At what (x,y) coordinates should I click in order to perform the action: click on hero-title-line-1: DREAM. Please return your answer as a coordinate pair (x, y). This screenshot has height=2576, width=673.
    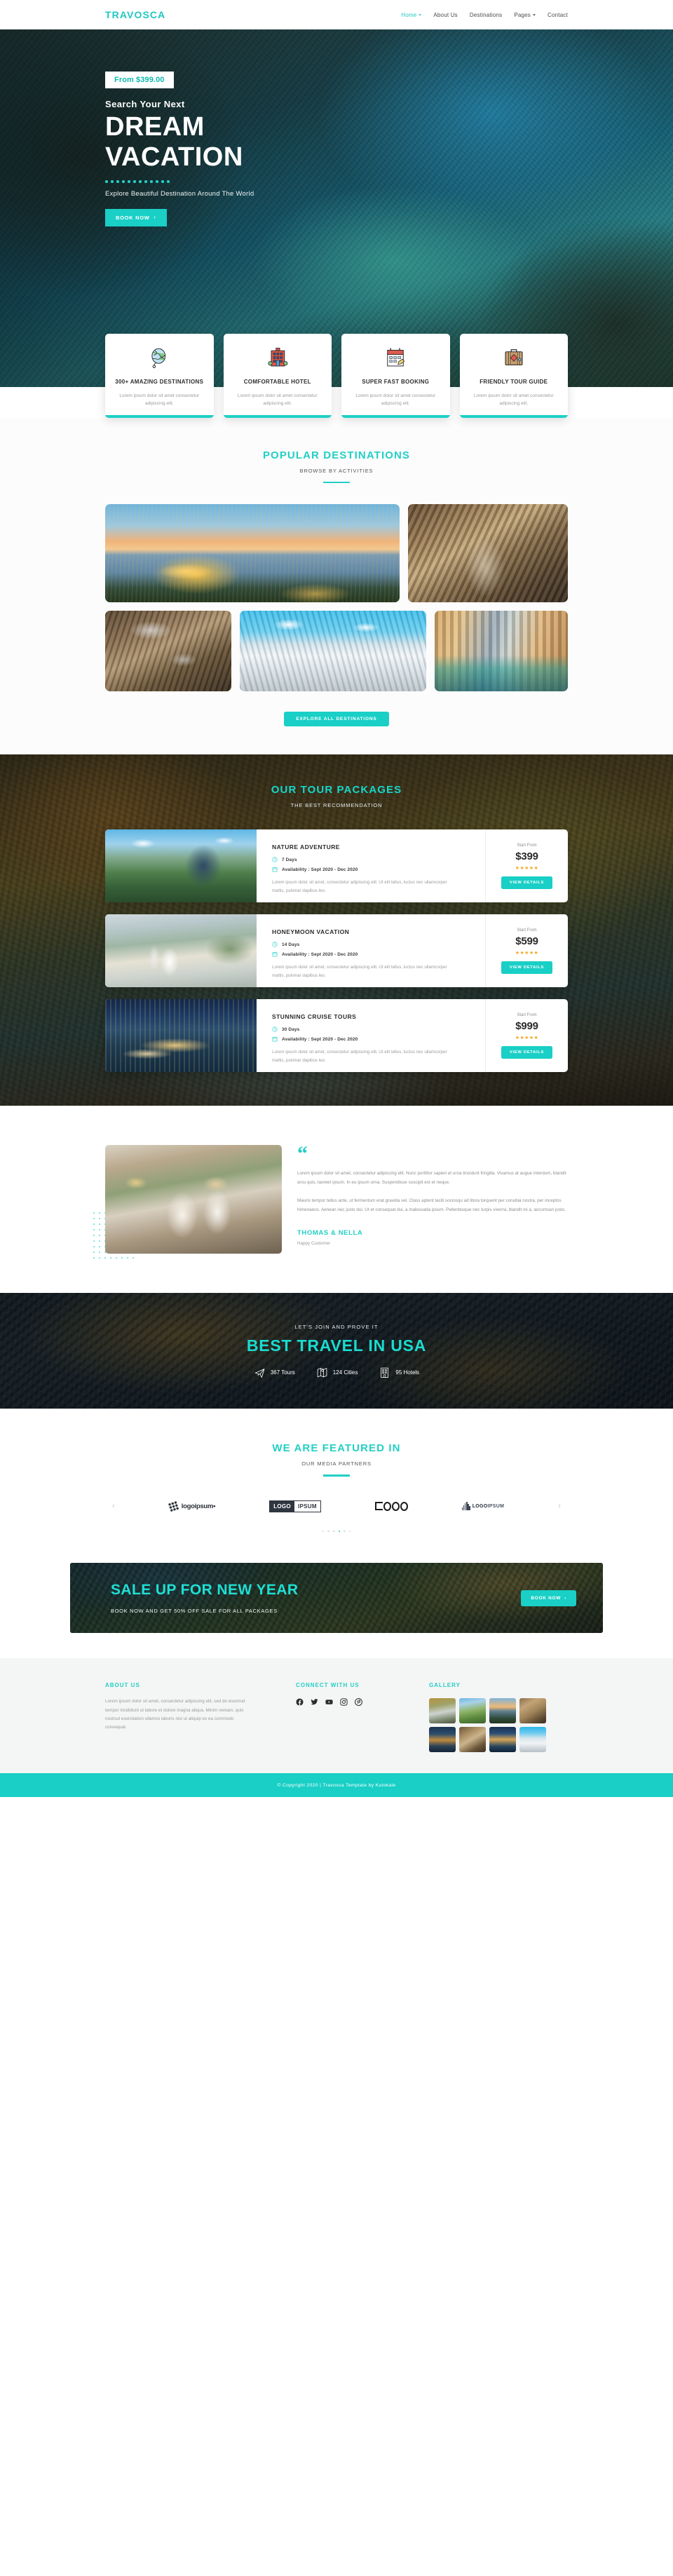
    Looking at the image, I should click on (155, 127).